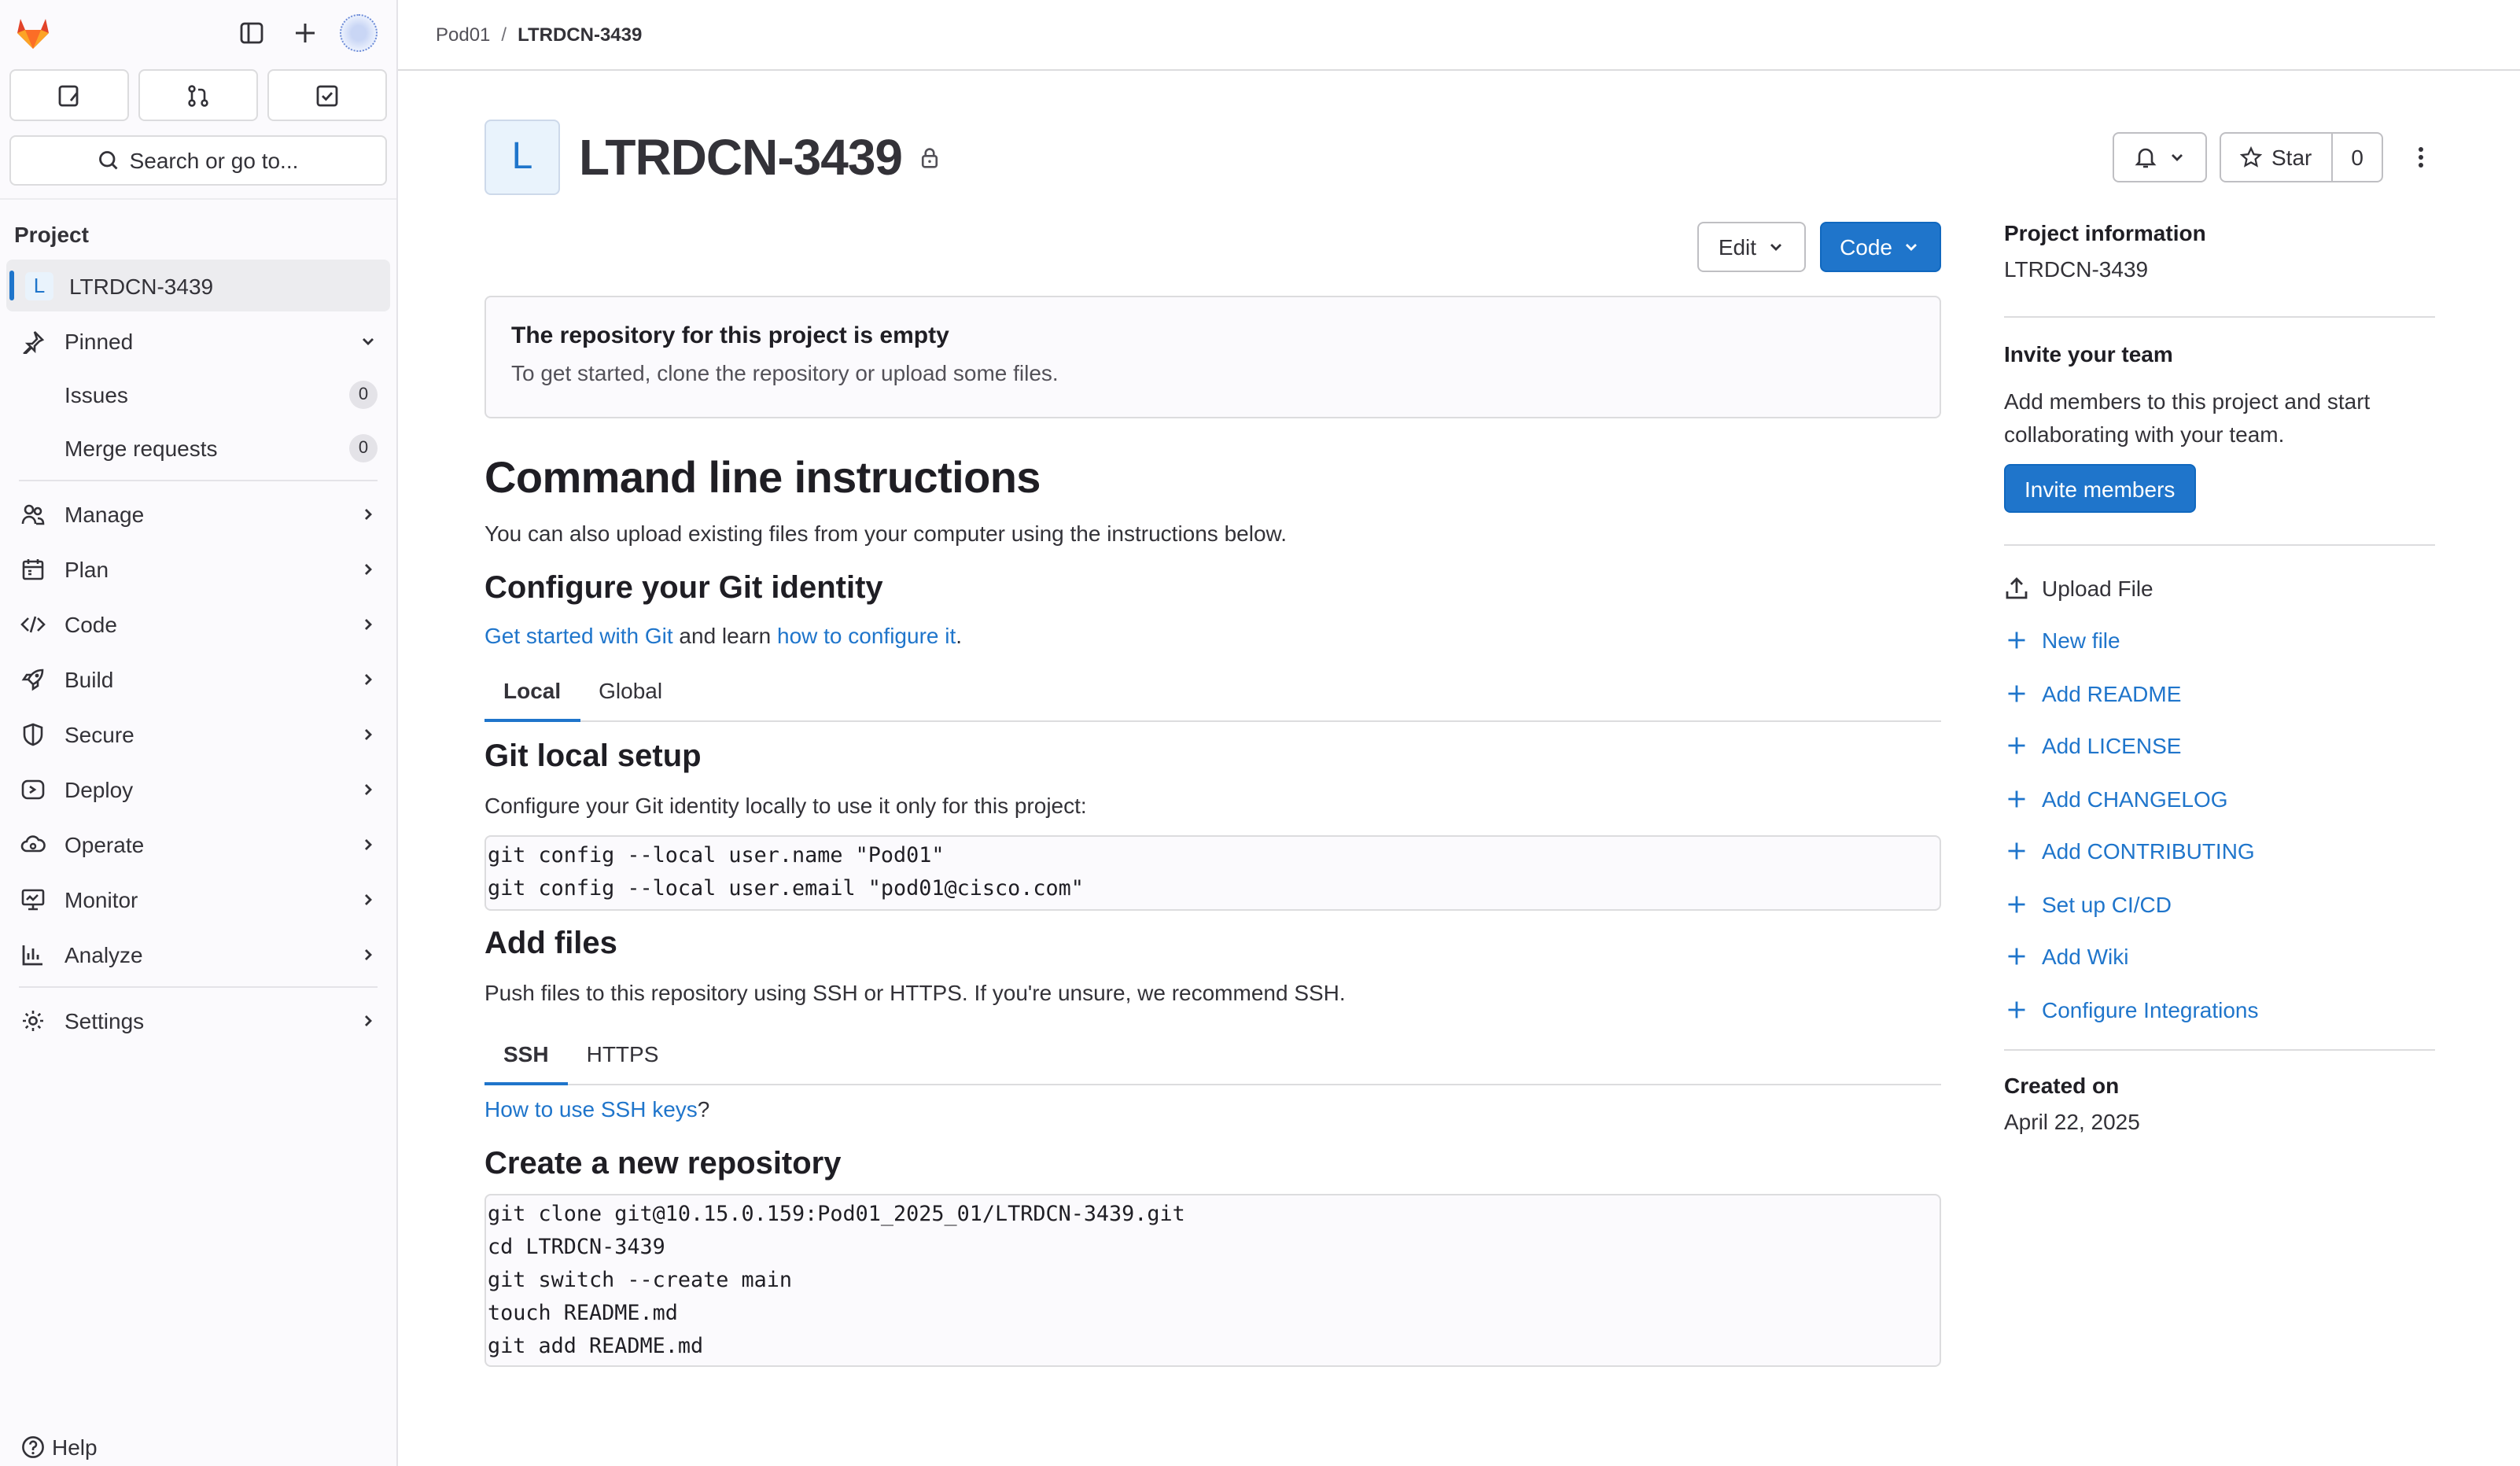  What do you see at coordinates (866, 635) in the screenshot?
I see `how-to-configure-link: how to configure it` at bounding box center [866, 635].